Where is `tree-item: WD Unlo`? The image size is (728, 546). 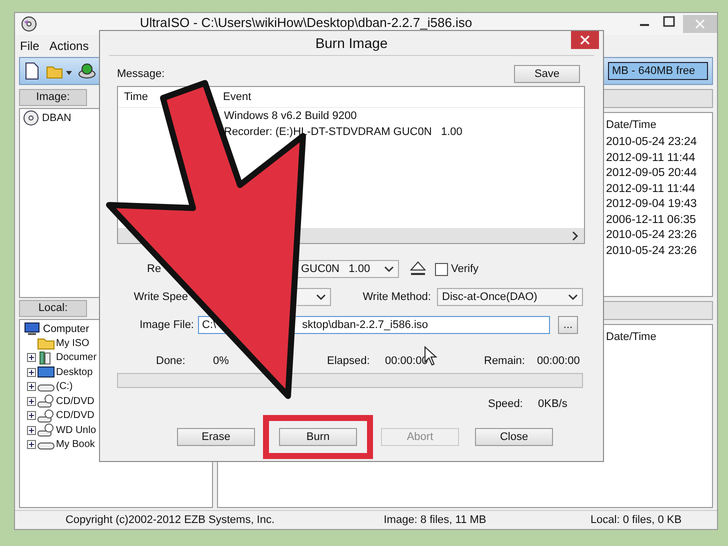
tree-item: WD Unlo is located at coordinates (76, 430).